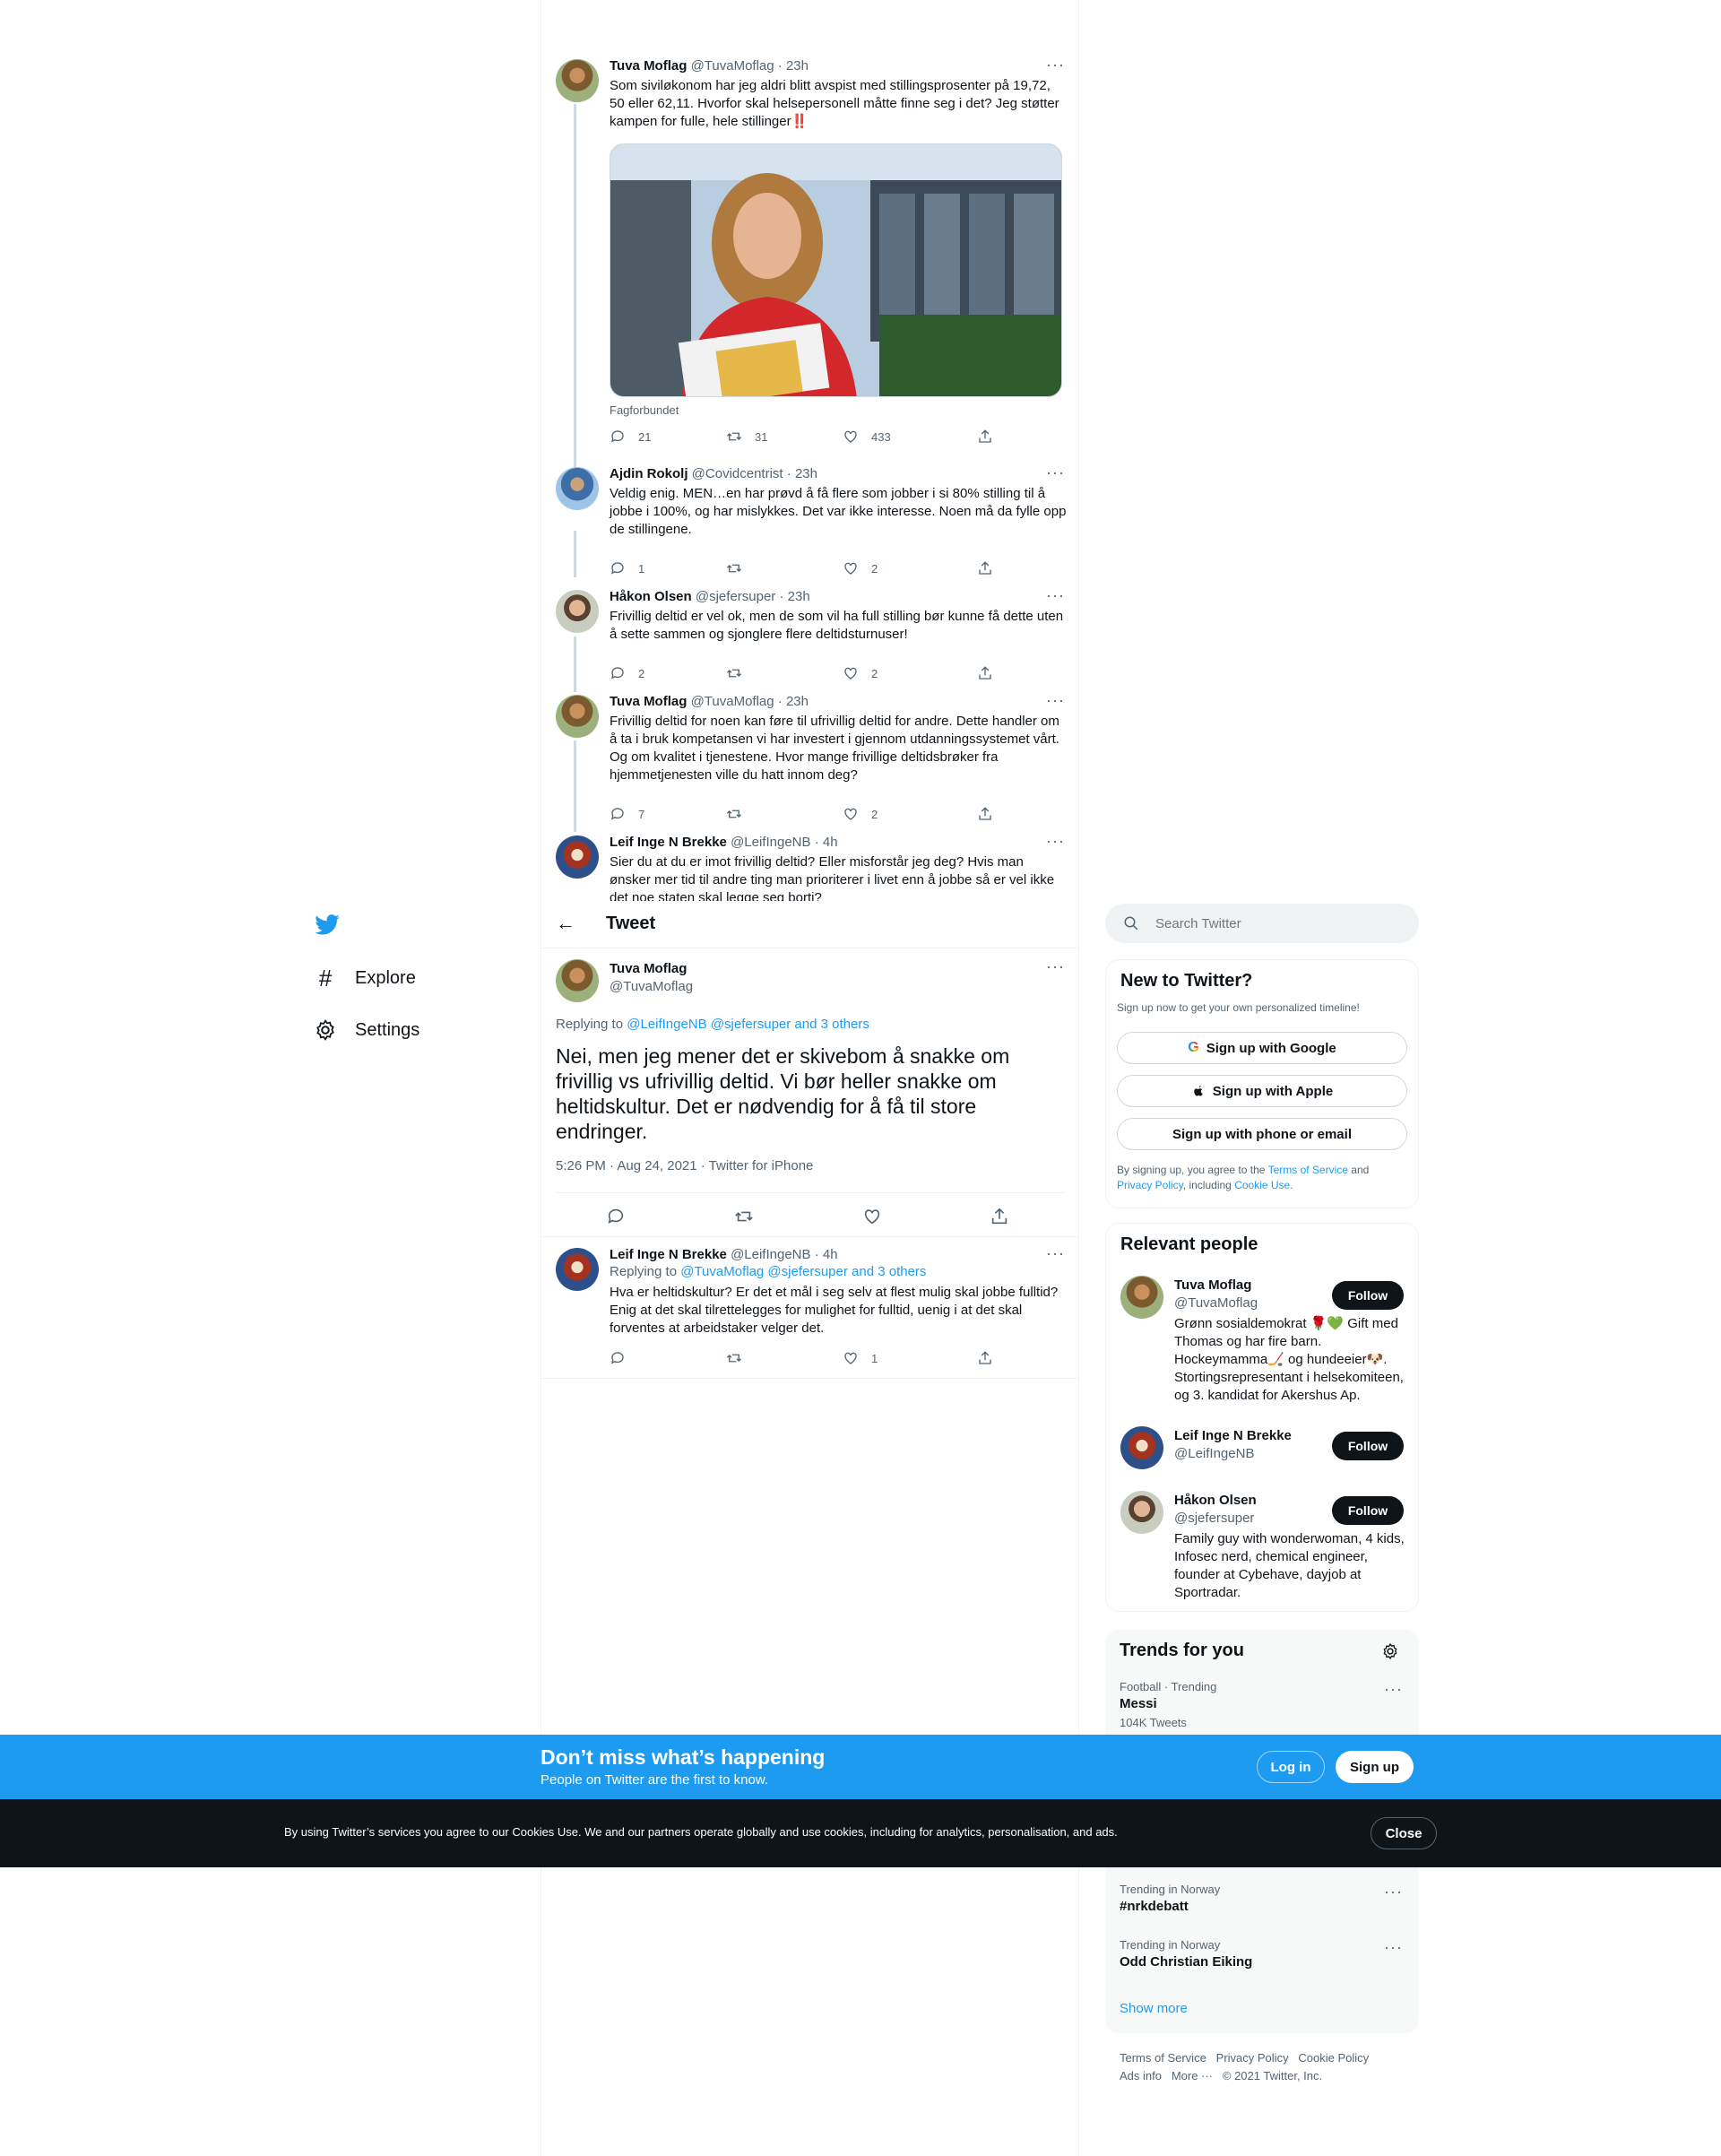 Image resolution: width=1721 pixels, height=2156 pixels. What do you see at coordinates (365, 978) in the screenshot?
I see `nav-explore: # Explore` at bounding box center [365, 978].